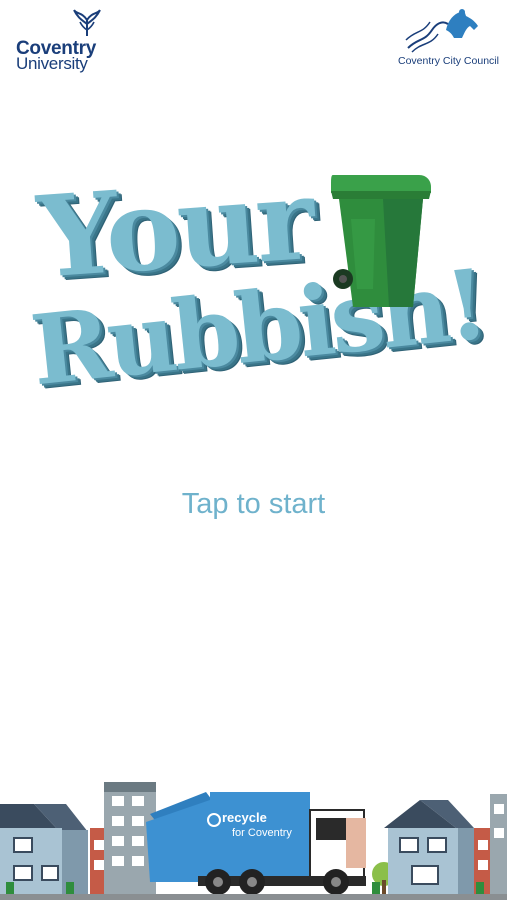 This screenshot has height=900, width=507. I want to click on coventry-university-logo: Coventry University, so click(60, 40).